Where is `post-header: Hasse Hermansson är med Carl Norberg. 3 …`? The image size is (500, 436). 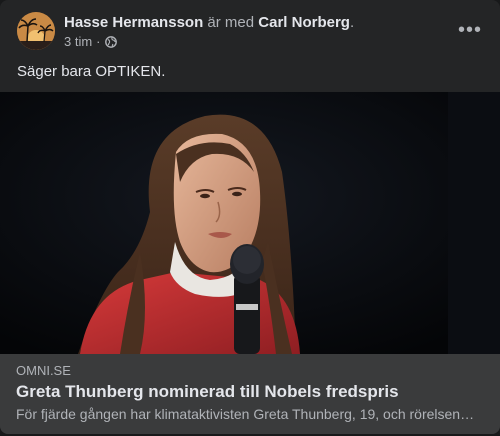 post-header: Hasse Hermansson är med Carl Norberg. 3 … is located at coordinates (250, 29).